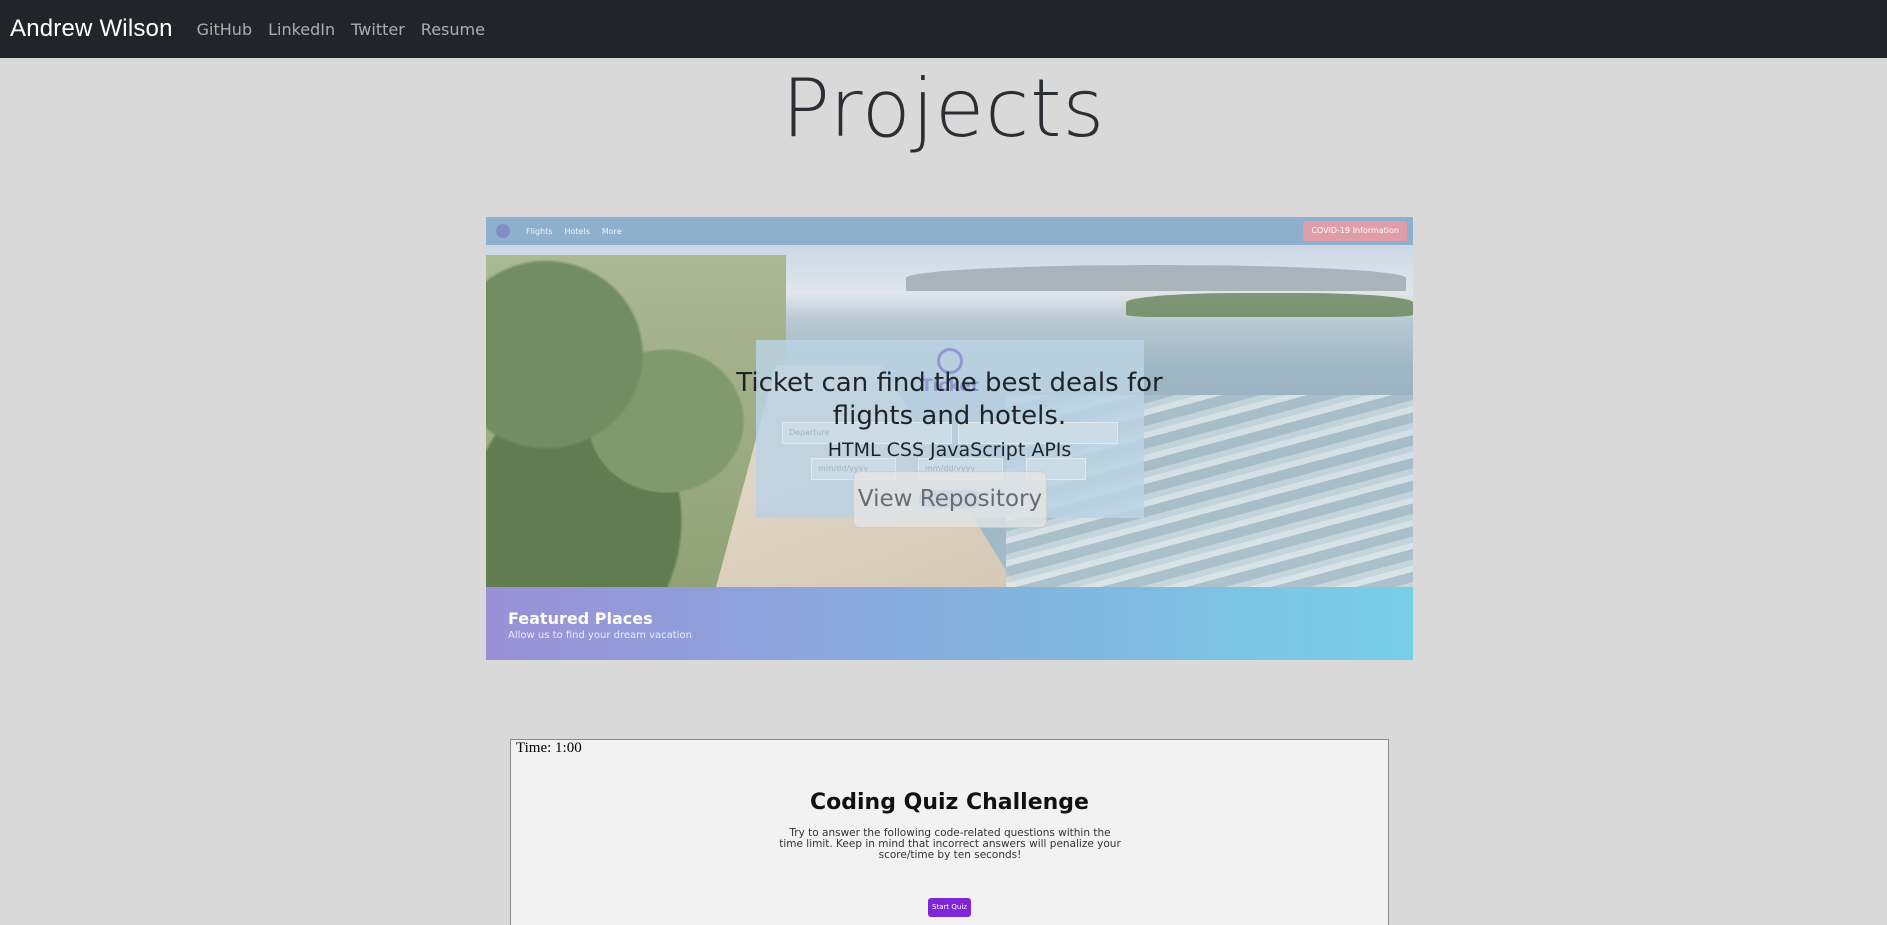  I want to click on scene-hills, so click(1156, 278).